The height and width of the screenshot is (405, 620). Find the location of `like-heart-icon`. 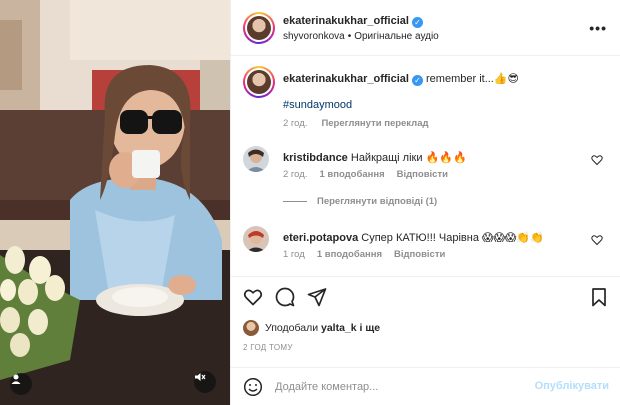

like-heart-icon is located at coordinates (253, 297).